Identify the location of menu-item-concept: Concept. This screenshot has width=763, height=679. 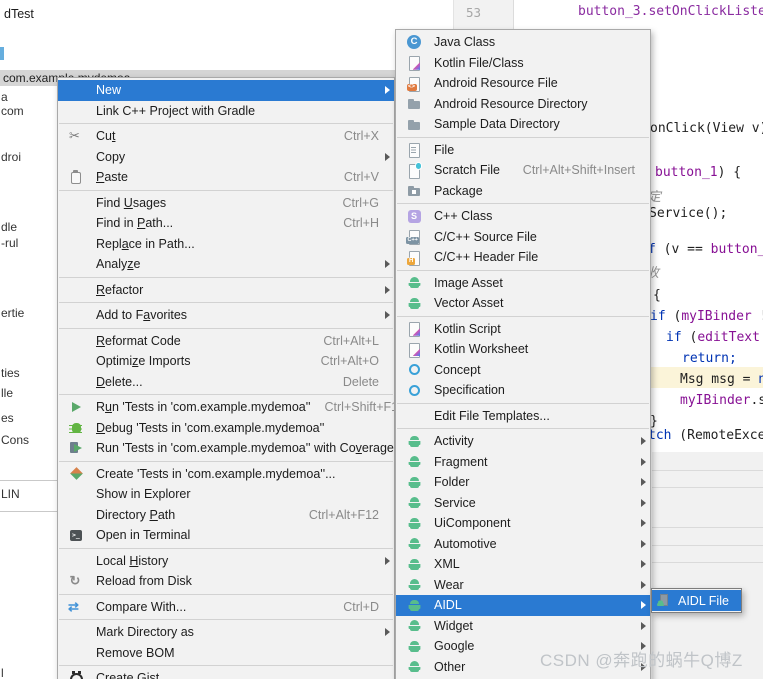
(523, 370).